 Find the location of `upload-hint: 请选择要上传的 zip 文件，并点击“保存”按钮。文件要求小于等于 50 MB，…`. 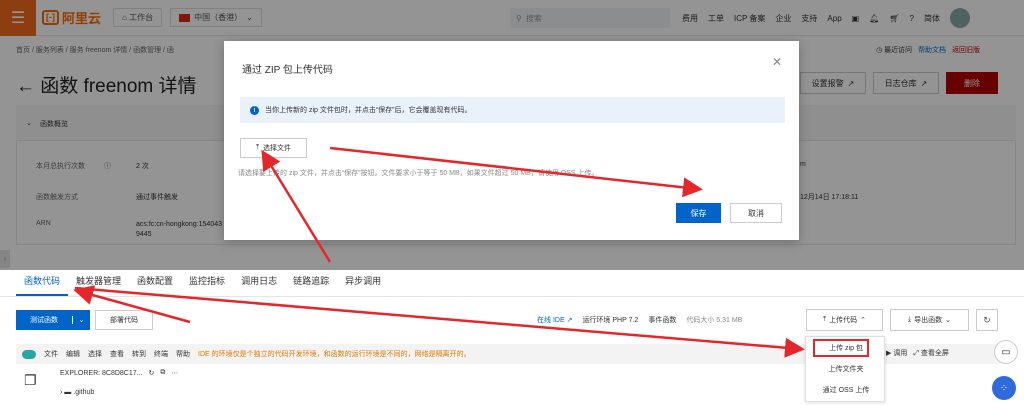

upload-hint: 请选择要上传的 zip 文件，并点击“保存”按钮。文件要求小于等于 50 MB，… is located at coordinates (418, 173).